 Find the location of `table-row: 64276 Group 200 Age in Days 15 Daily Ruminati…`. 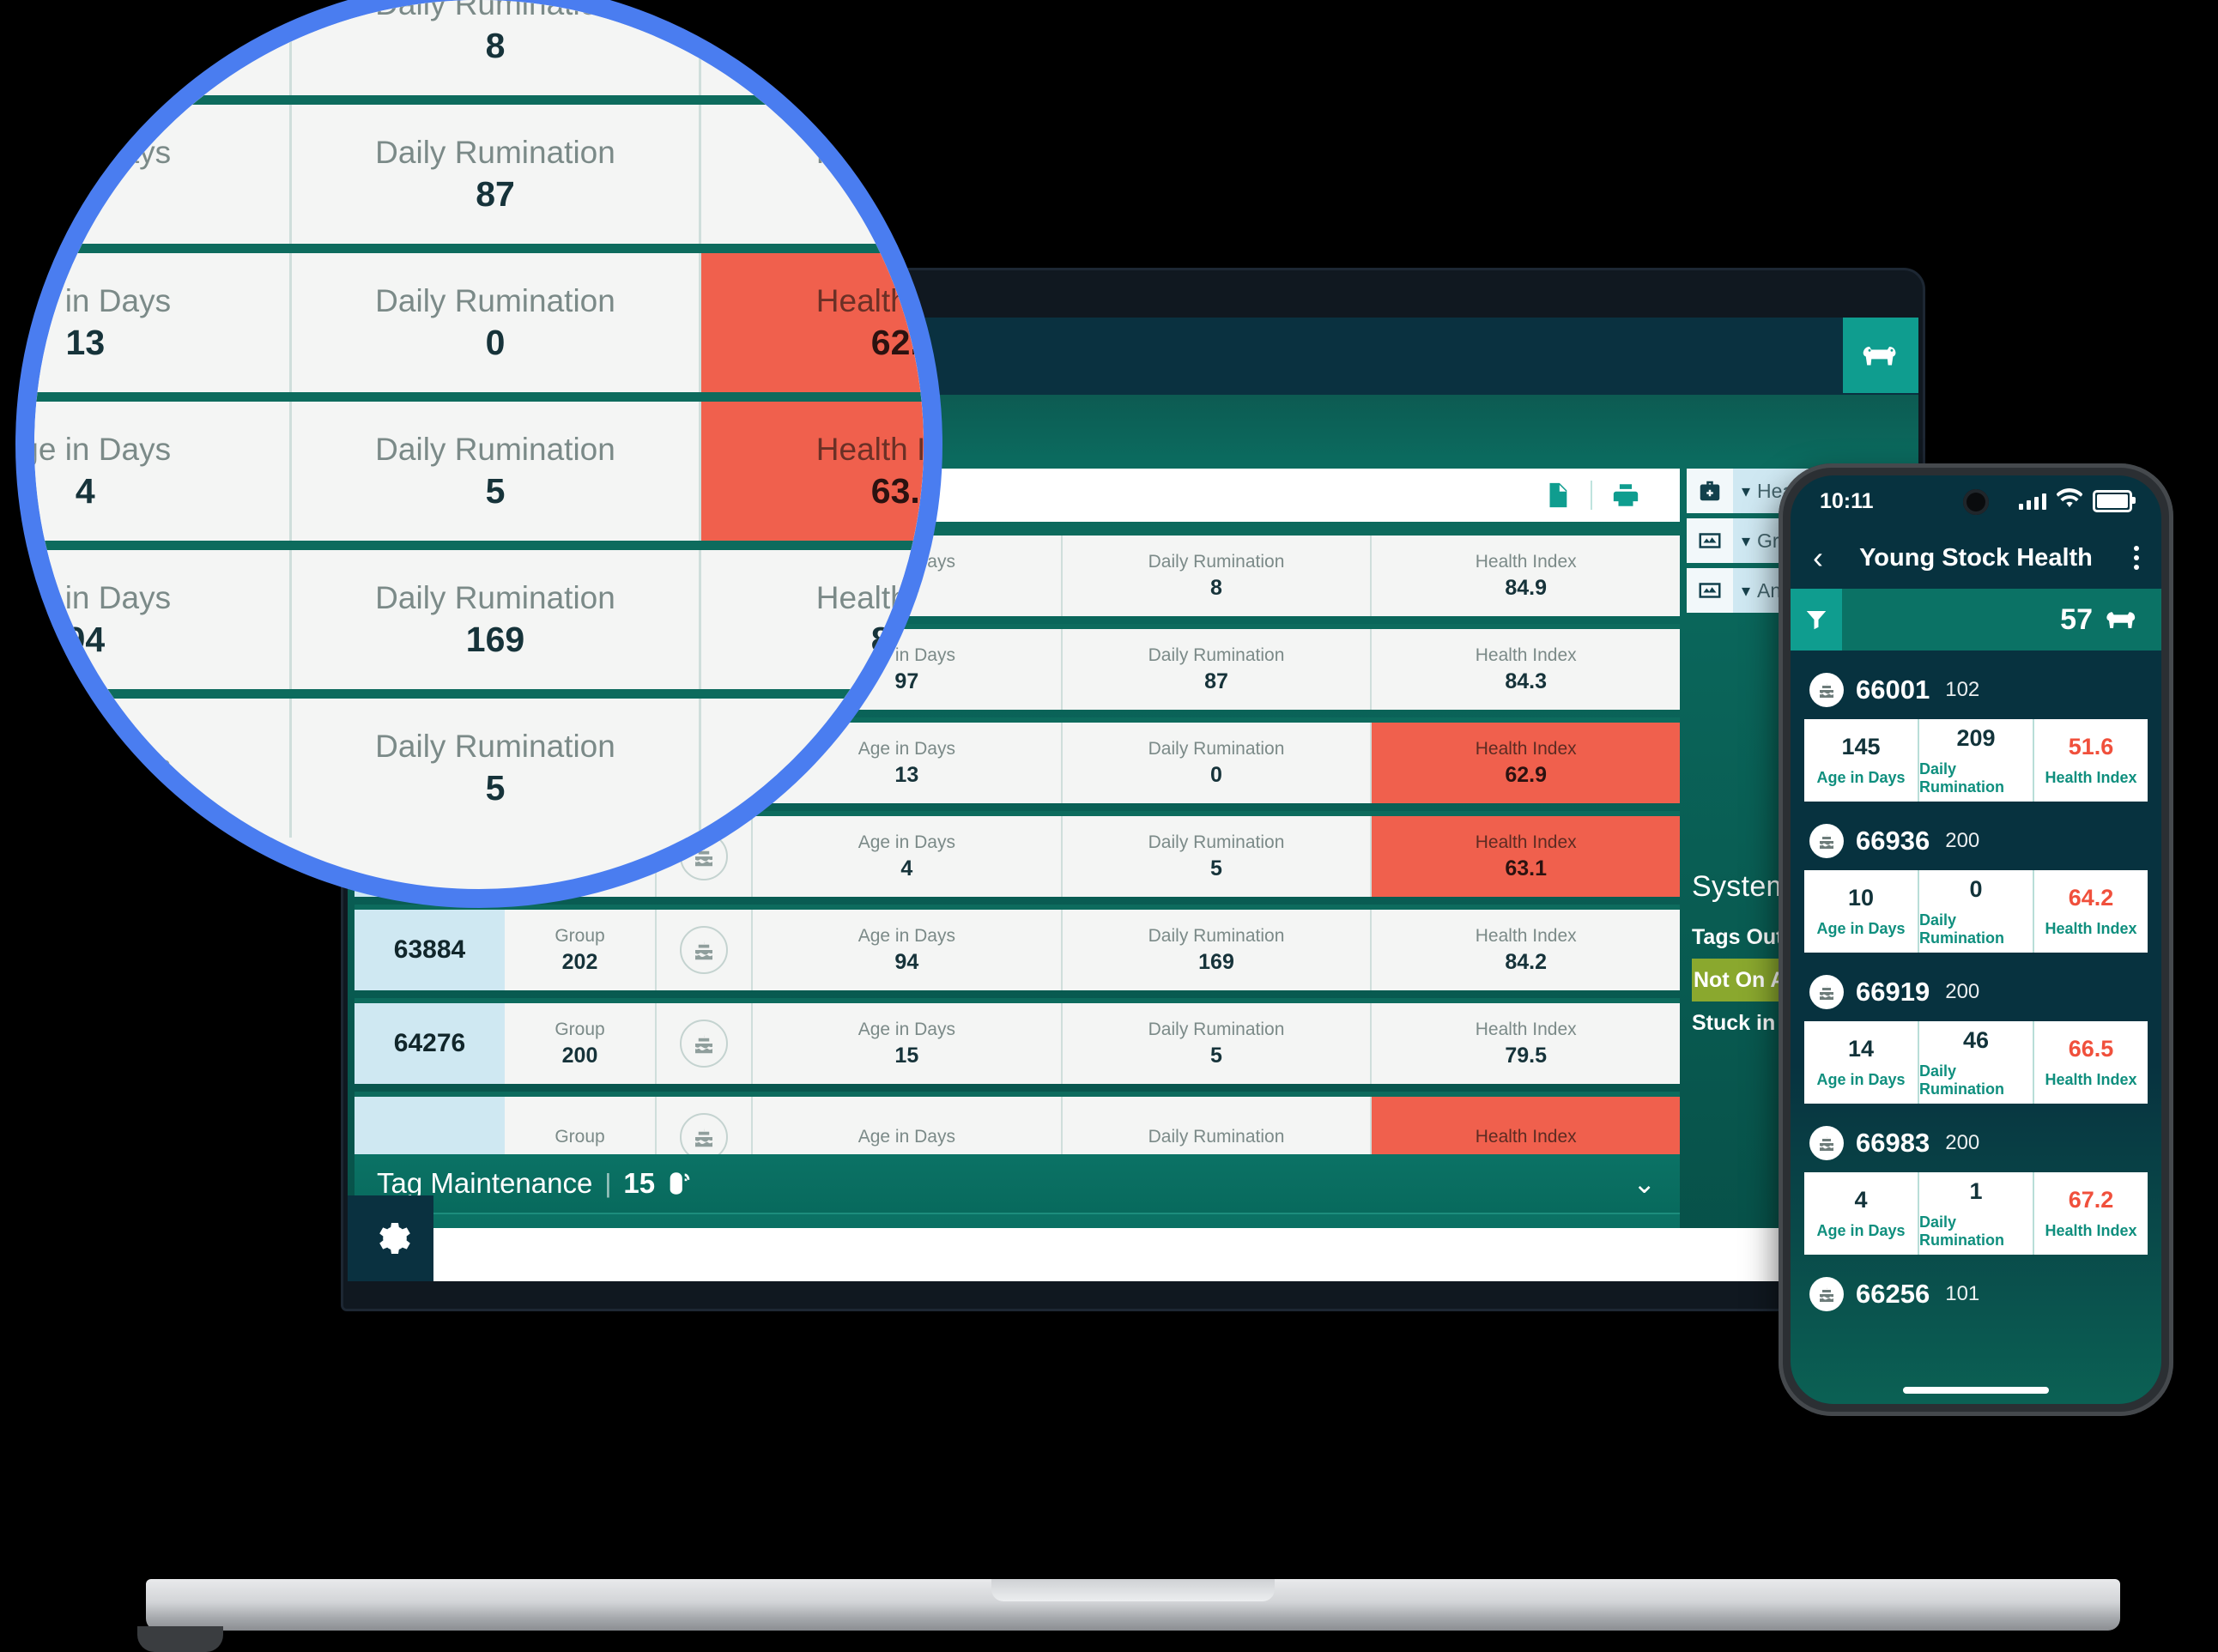

table-row: 64276 Group 200 Age in Days 15 Daily Ruminati… is located at coordinates (1017, 1041).